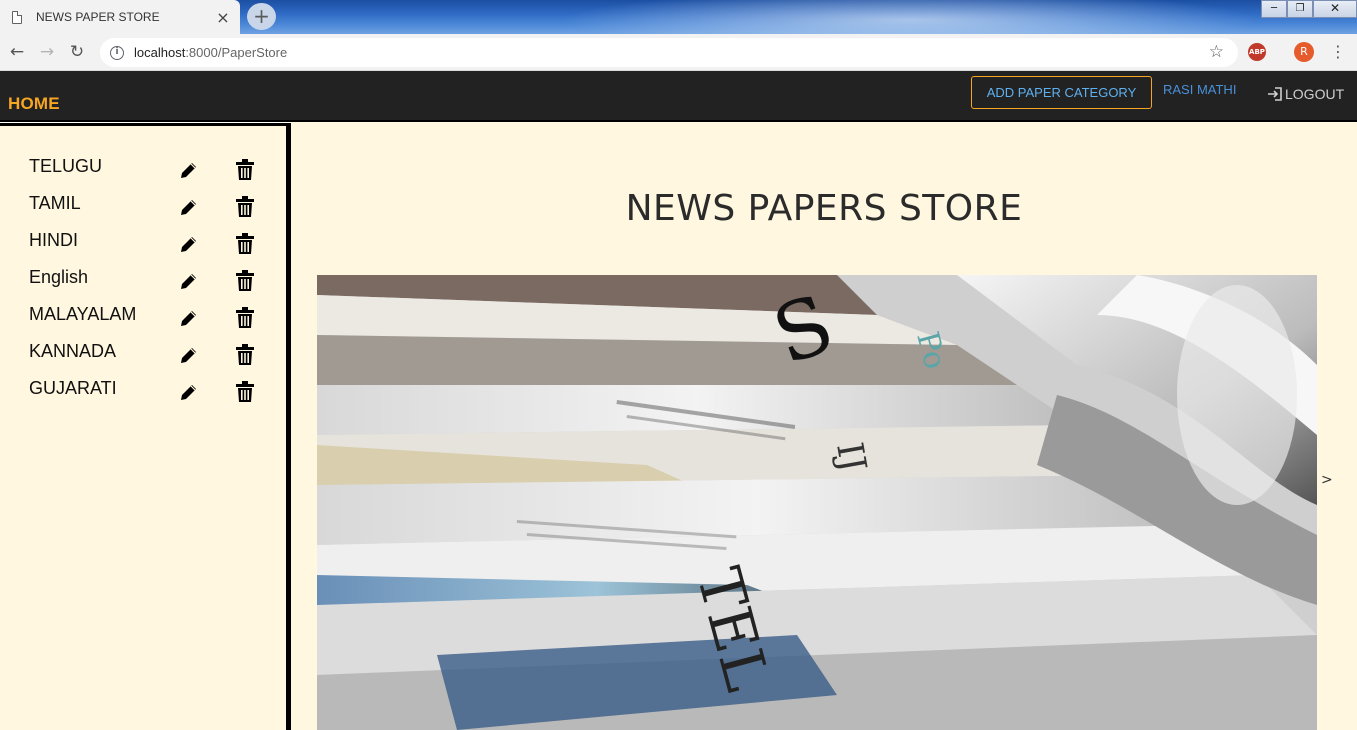 This screenshot has height=730, width=1357. What do you see at coordinates (1304, 52) in the screenshot?
I see `profile-avatar: R` at bounding box center [1304, 52].